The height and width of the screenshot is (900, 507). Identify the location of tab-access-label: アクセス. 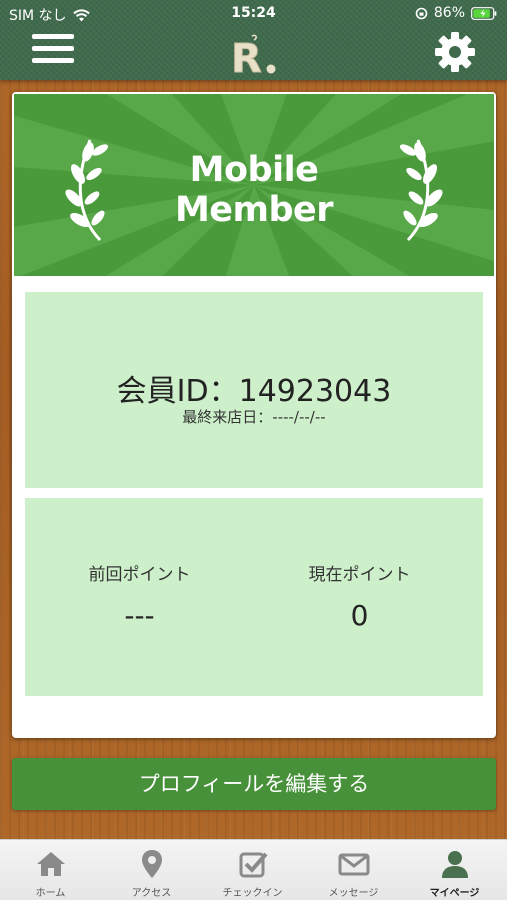
(151, 893).